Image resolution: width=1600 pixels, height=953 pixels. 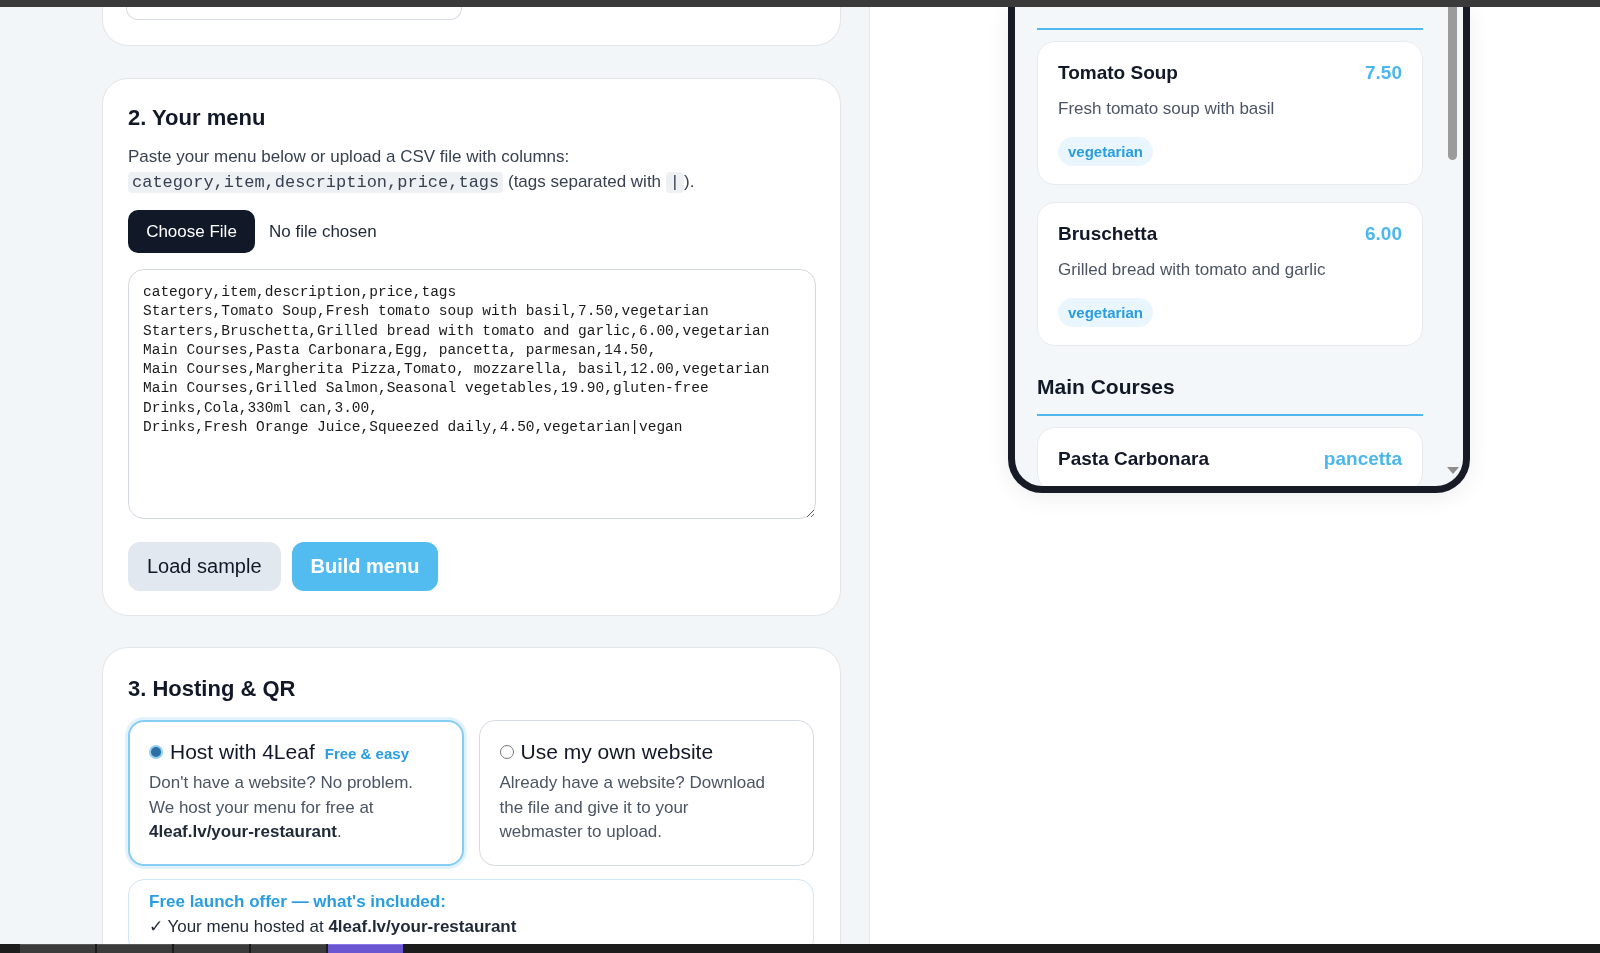 What do you see at coordinates (298, 902) in the screenshot?
I see `offer-title: Free launch offer — what's included:` at bounding box center [298, 902].